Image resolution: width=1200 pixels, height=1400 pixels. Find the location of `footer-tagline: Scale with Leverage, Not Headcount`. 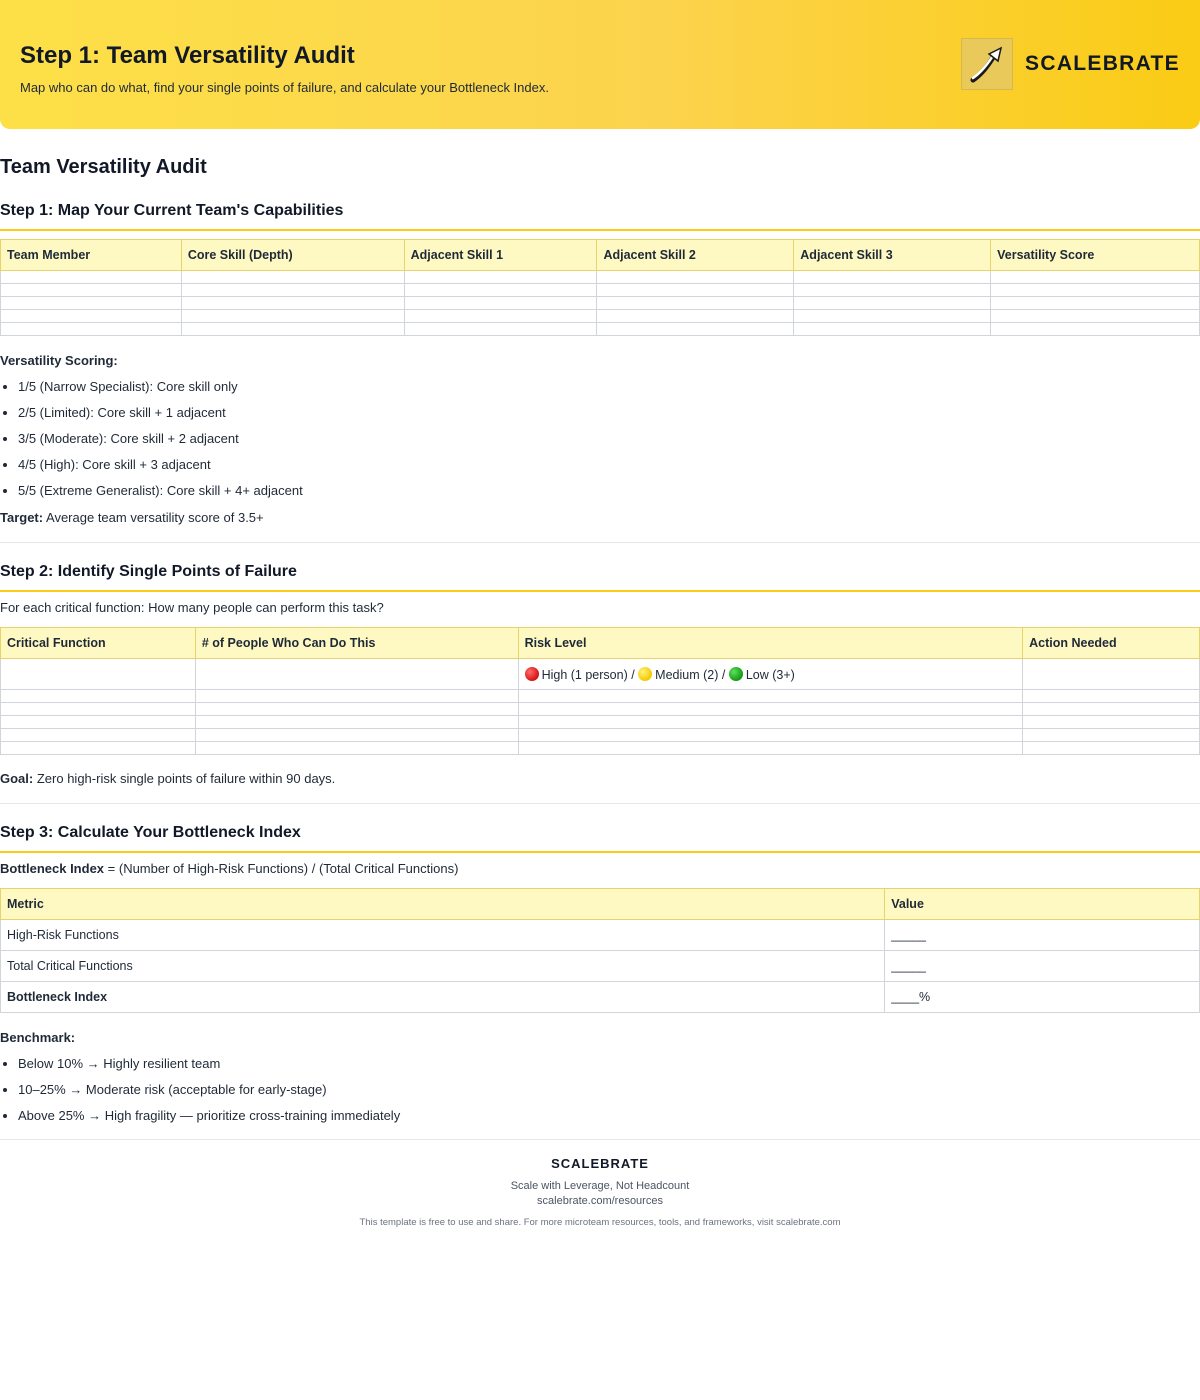

footer-tagline: Scale with Leverage, Not Headcount is located at coordinates (600, 1186).